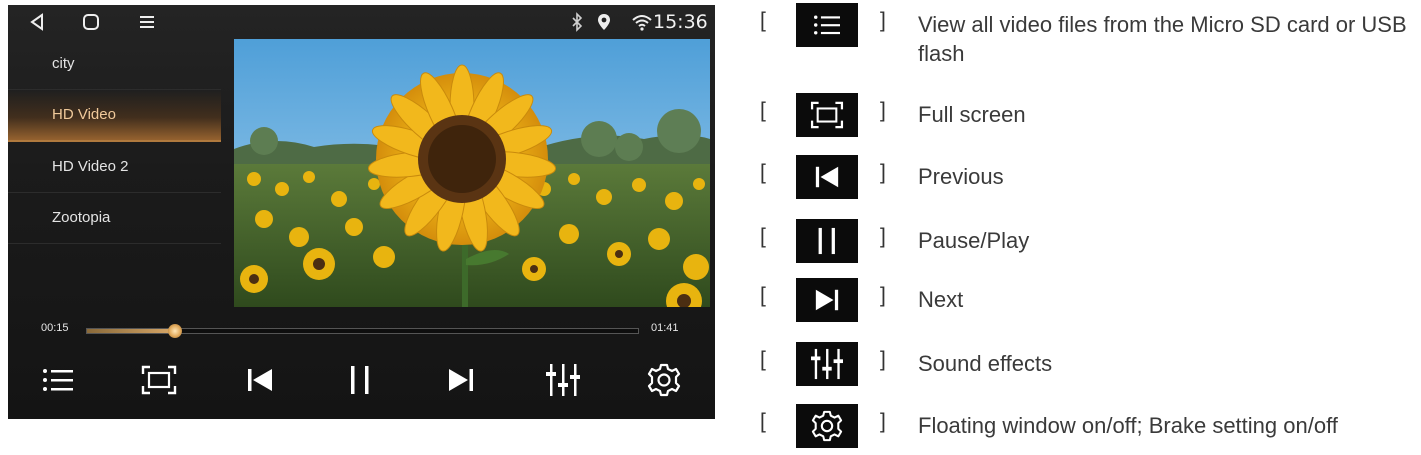  I want to click on legend-description: Next, so click(941, 299).